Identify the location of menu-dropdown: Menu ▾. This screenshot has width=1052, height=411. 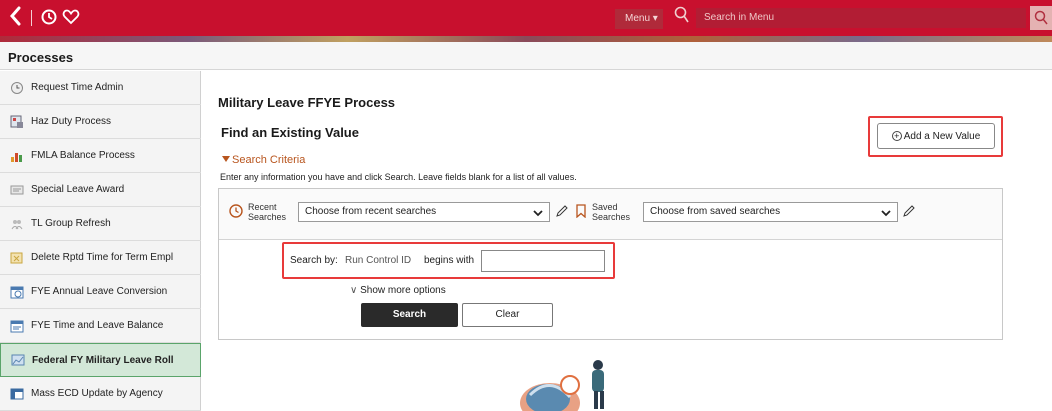
(639, 19).